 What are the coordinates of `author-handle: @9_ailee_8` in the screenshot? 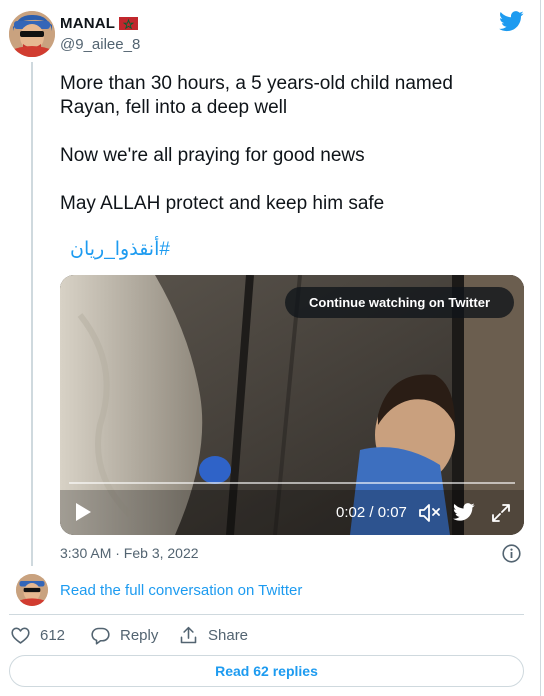 It's located at (100, 44).